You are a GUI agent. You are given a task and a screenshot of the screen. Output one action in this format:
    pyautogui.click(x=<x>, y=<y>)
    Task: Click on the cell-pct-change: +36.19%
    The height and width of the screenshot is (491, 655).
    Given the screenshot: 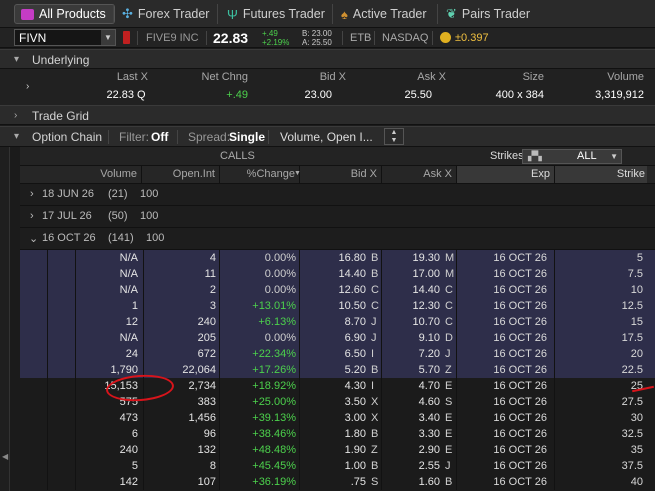 What is the action you would take?
    pyautogui.click(x=274, y=482)
    